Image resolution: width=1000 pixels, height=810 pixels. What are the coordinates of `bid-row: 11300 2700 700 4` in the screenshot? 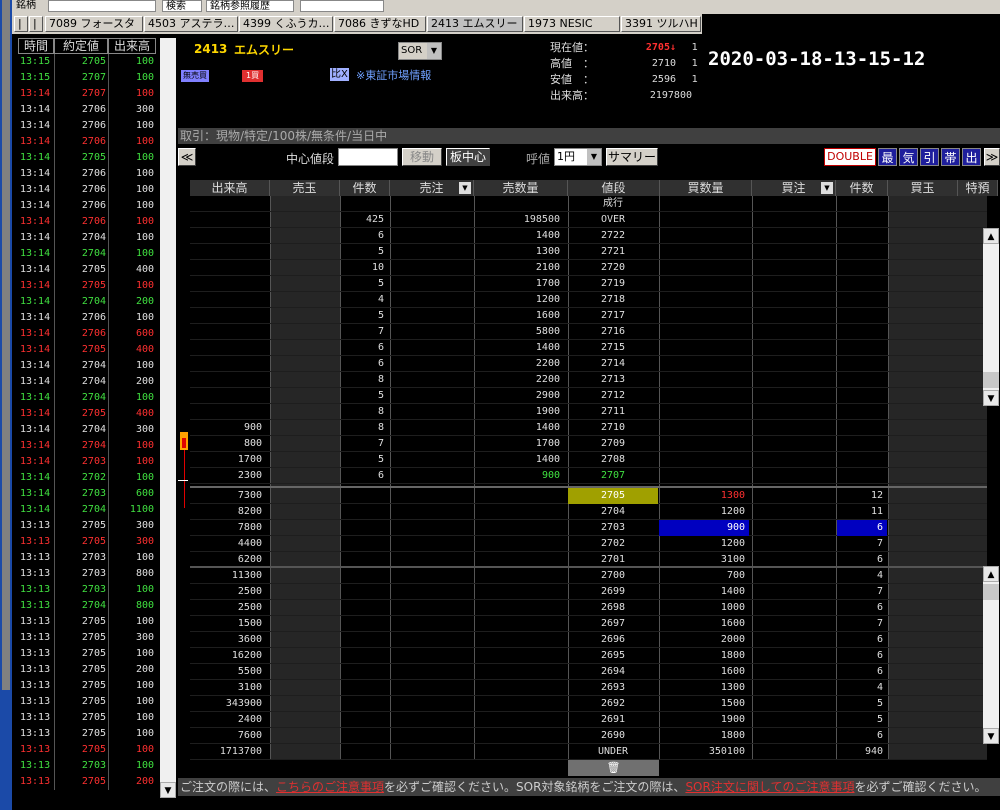 It's located at (588, 576).